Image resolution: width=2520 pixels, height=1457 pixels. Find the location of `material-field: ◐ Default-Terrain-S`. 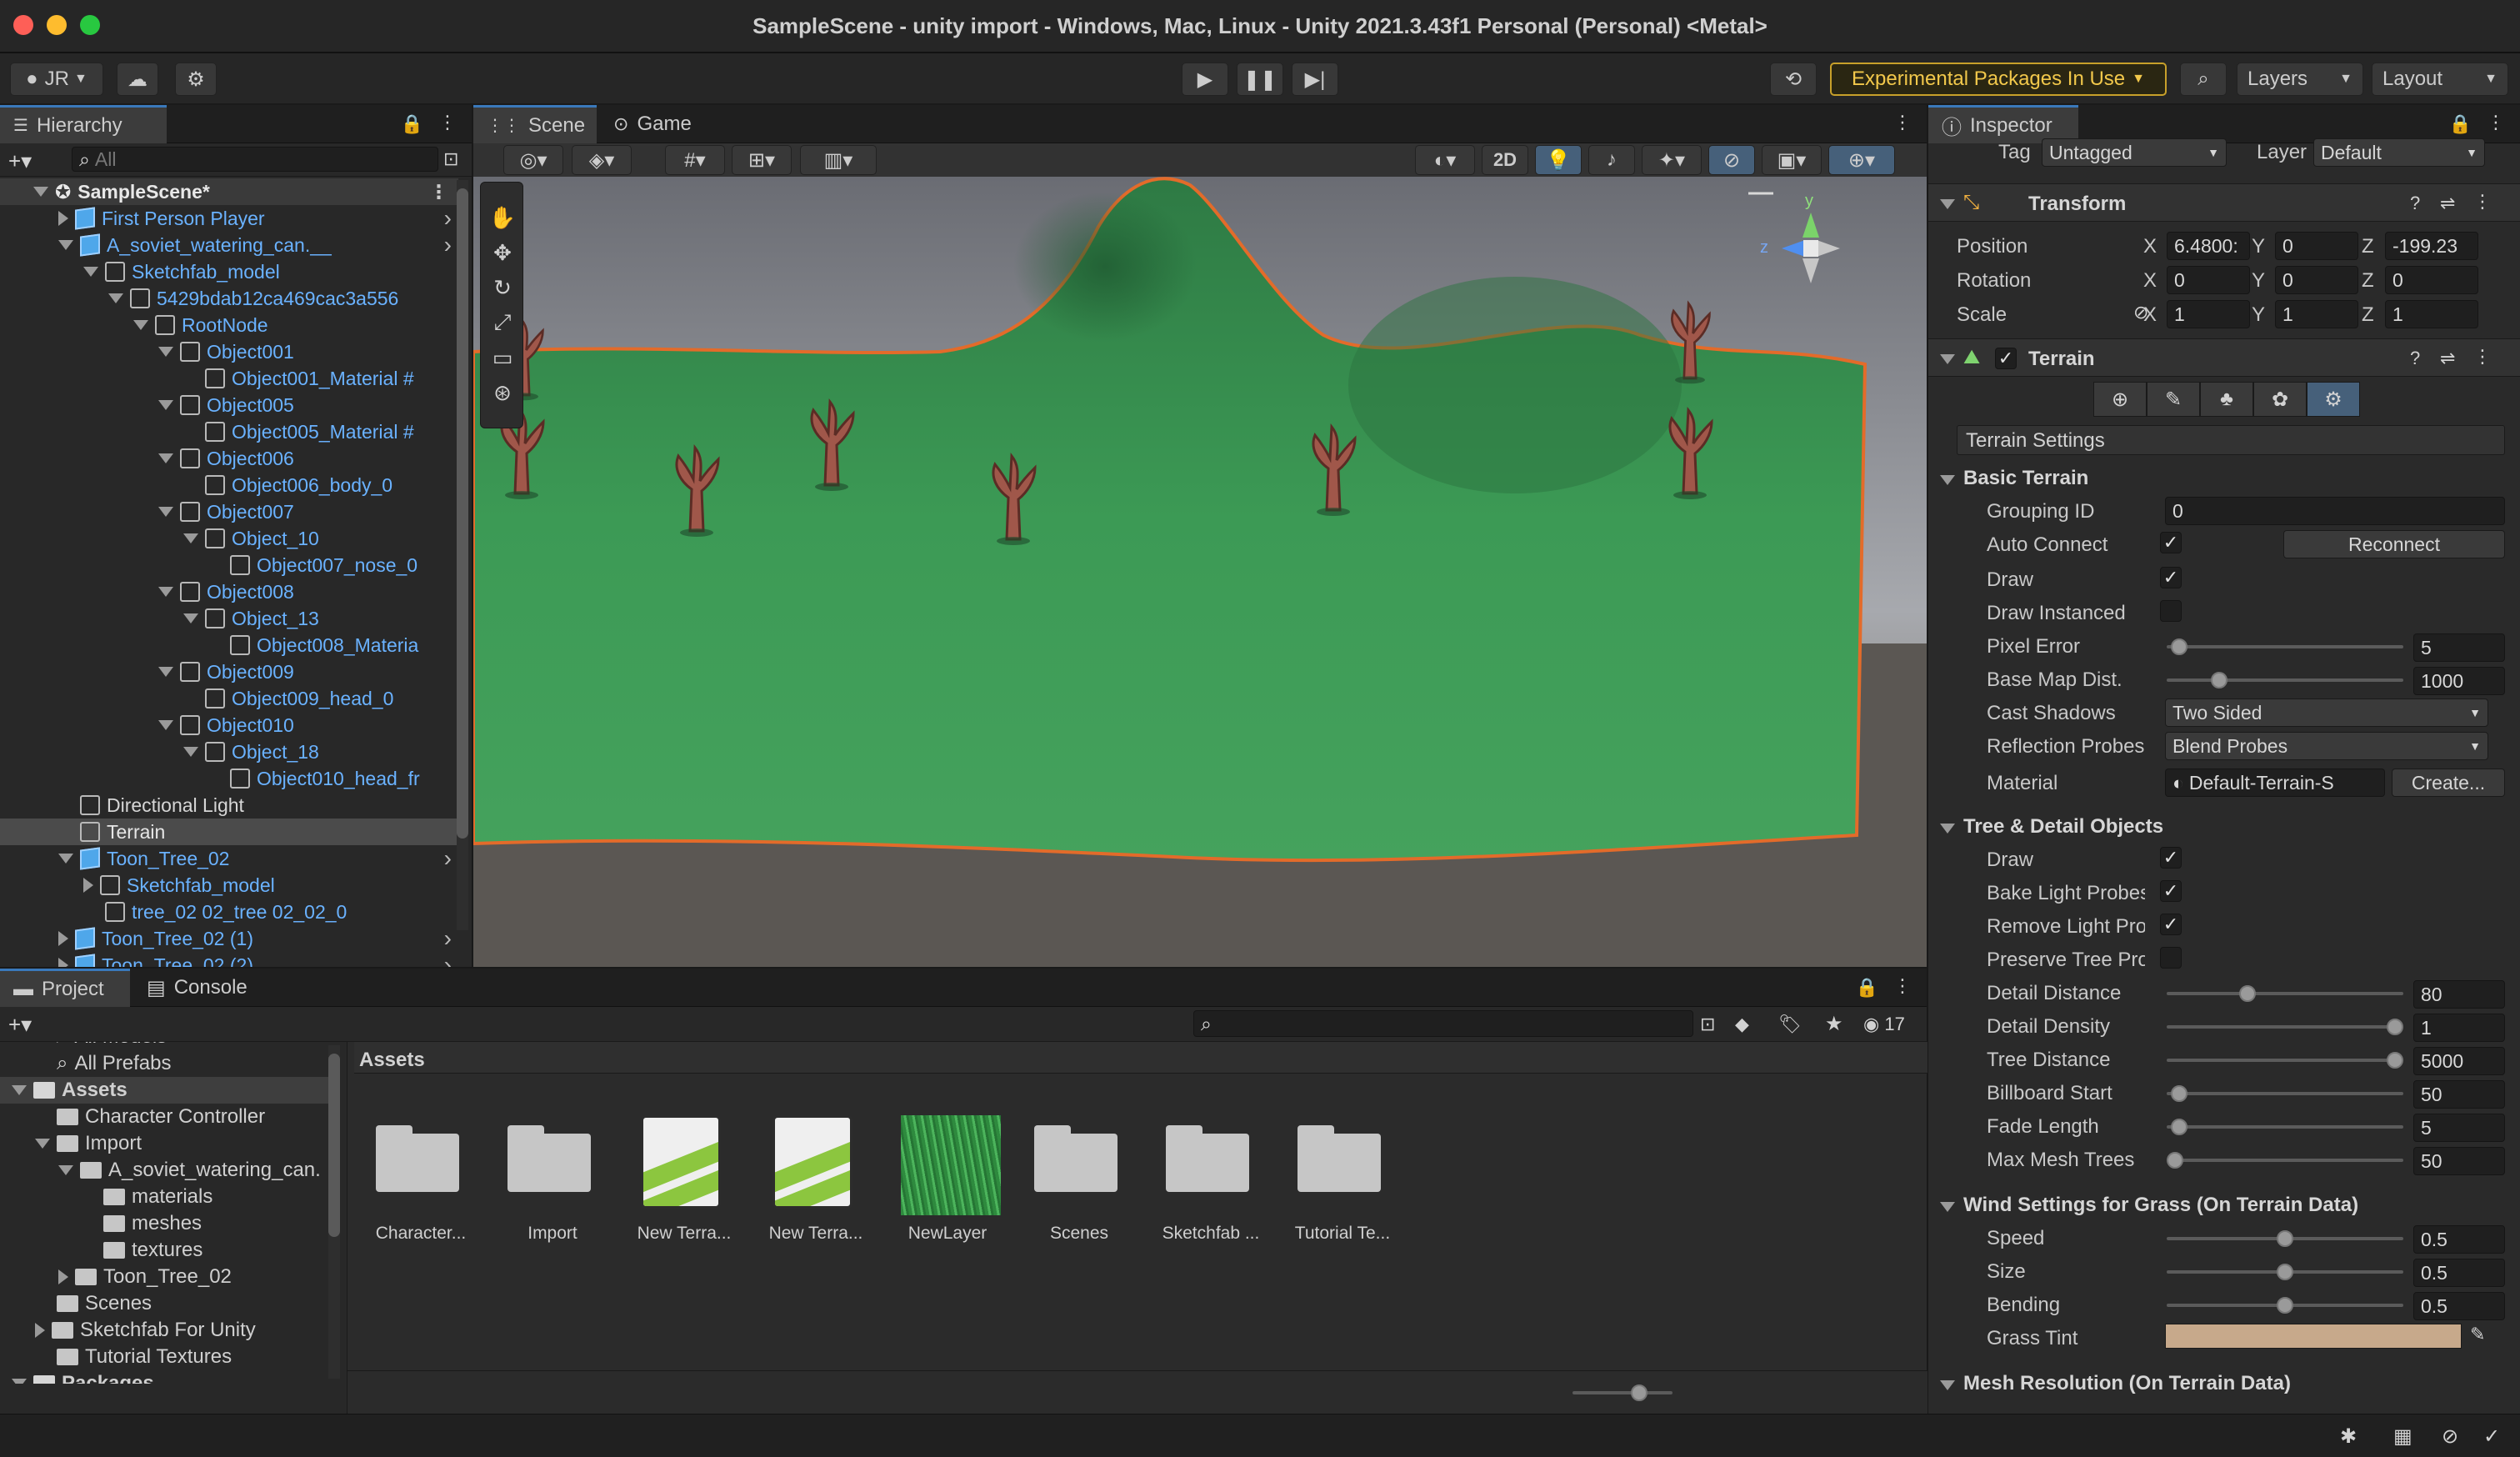

material-field: ◐ Default-Terrain-S is located at coordinates (2275, 783).